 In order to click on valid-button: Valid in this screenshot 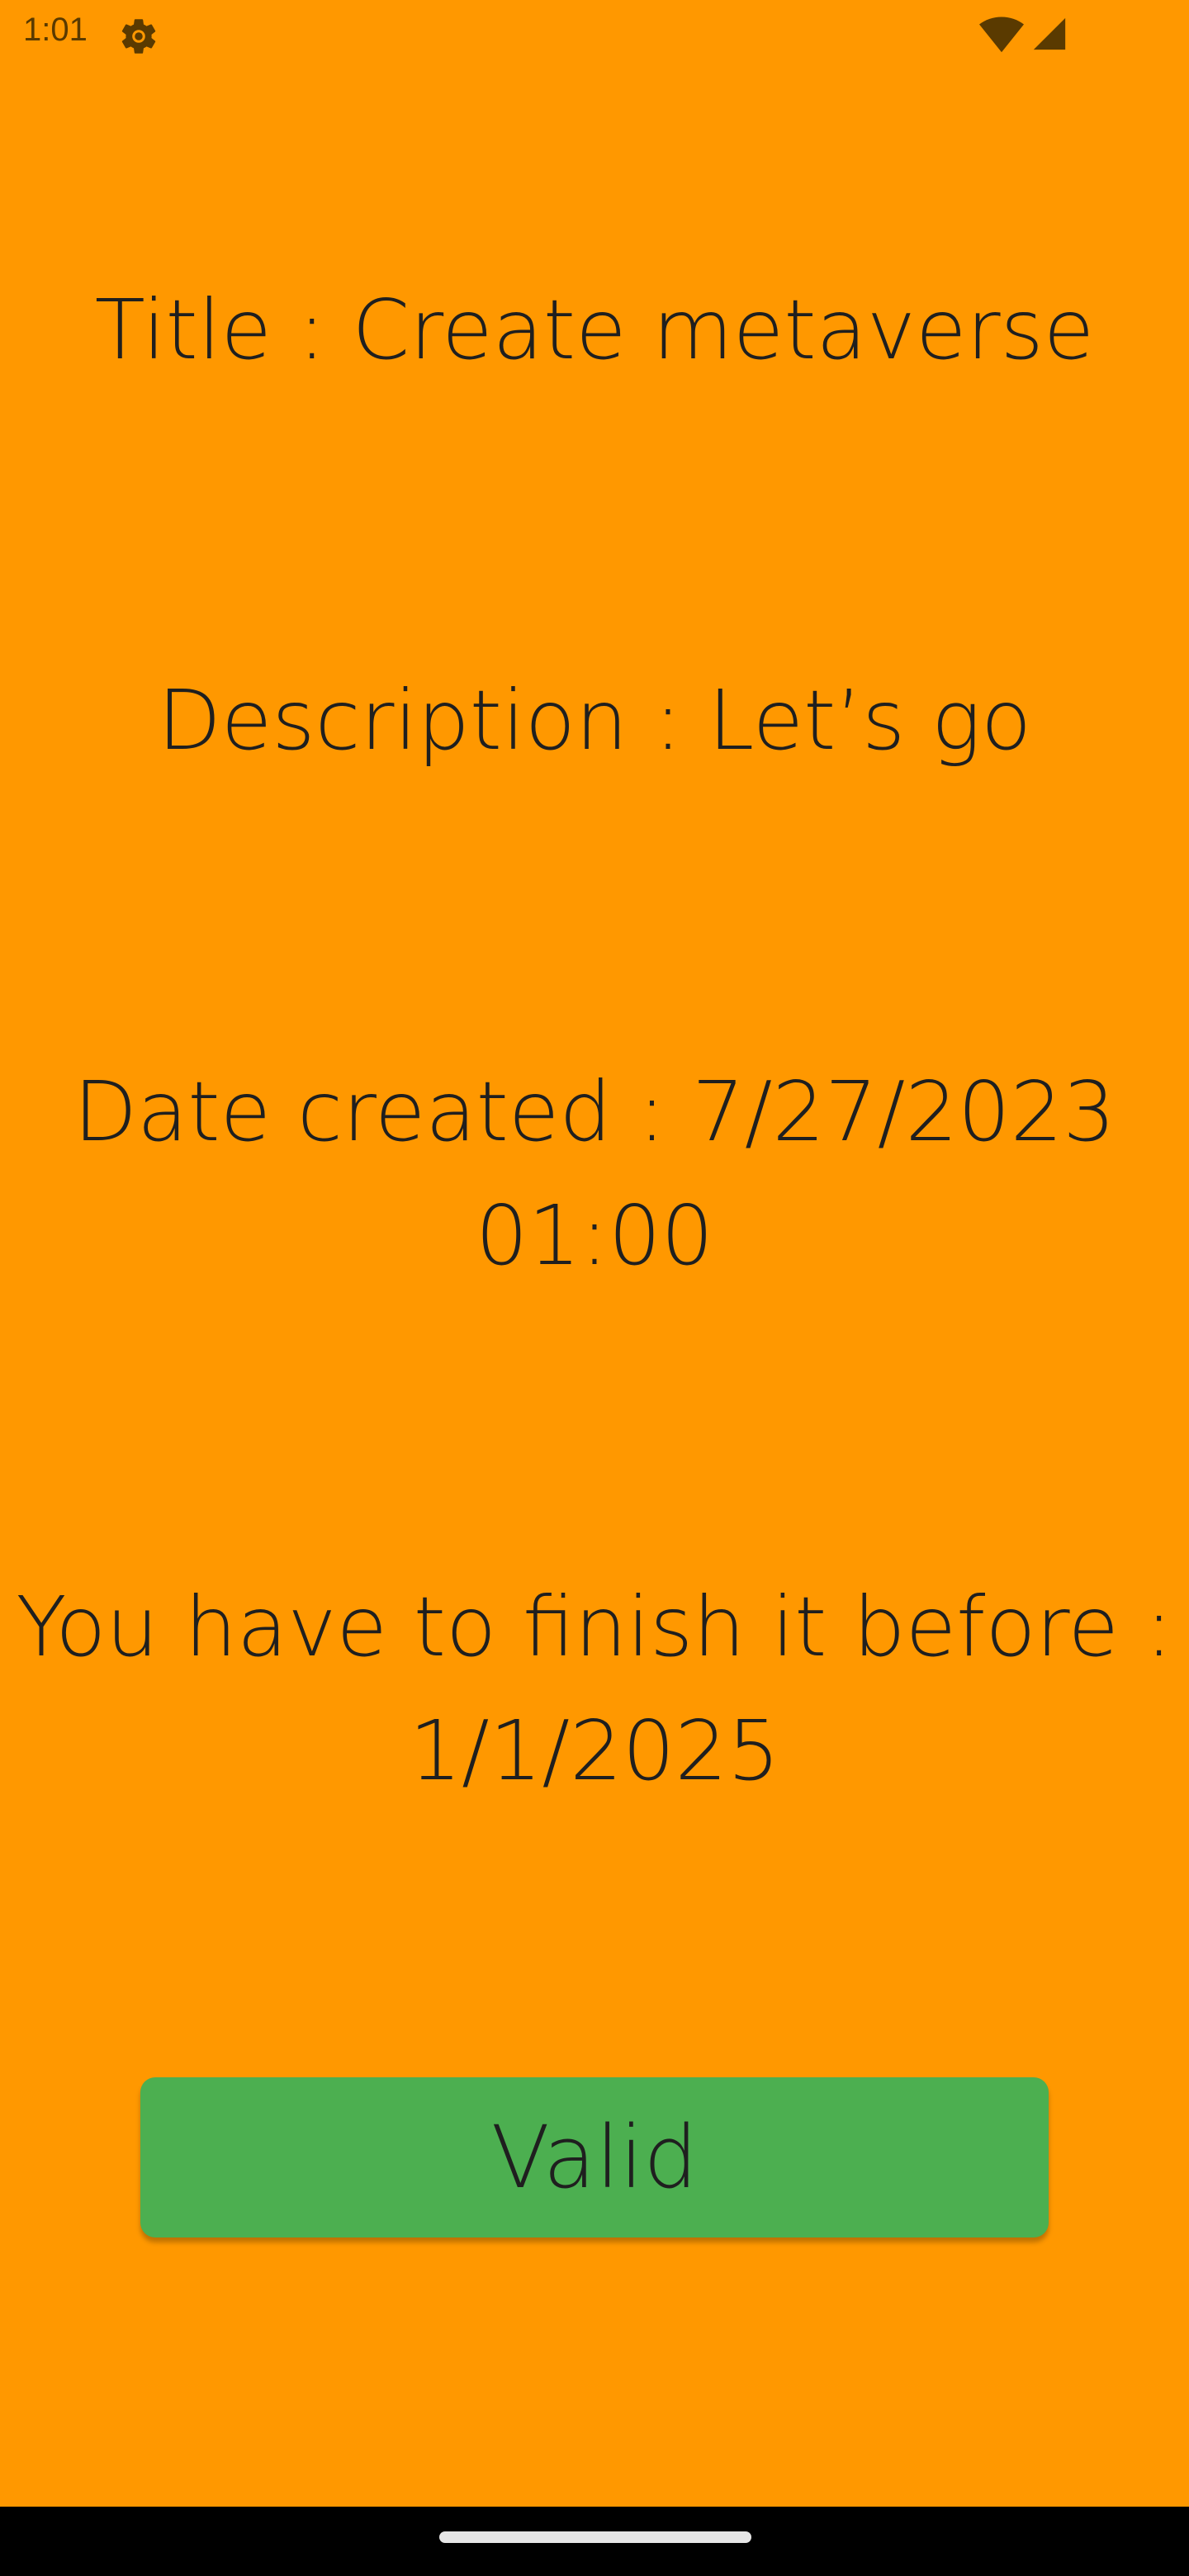, I will do `click(594, 2157)`.